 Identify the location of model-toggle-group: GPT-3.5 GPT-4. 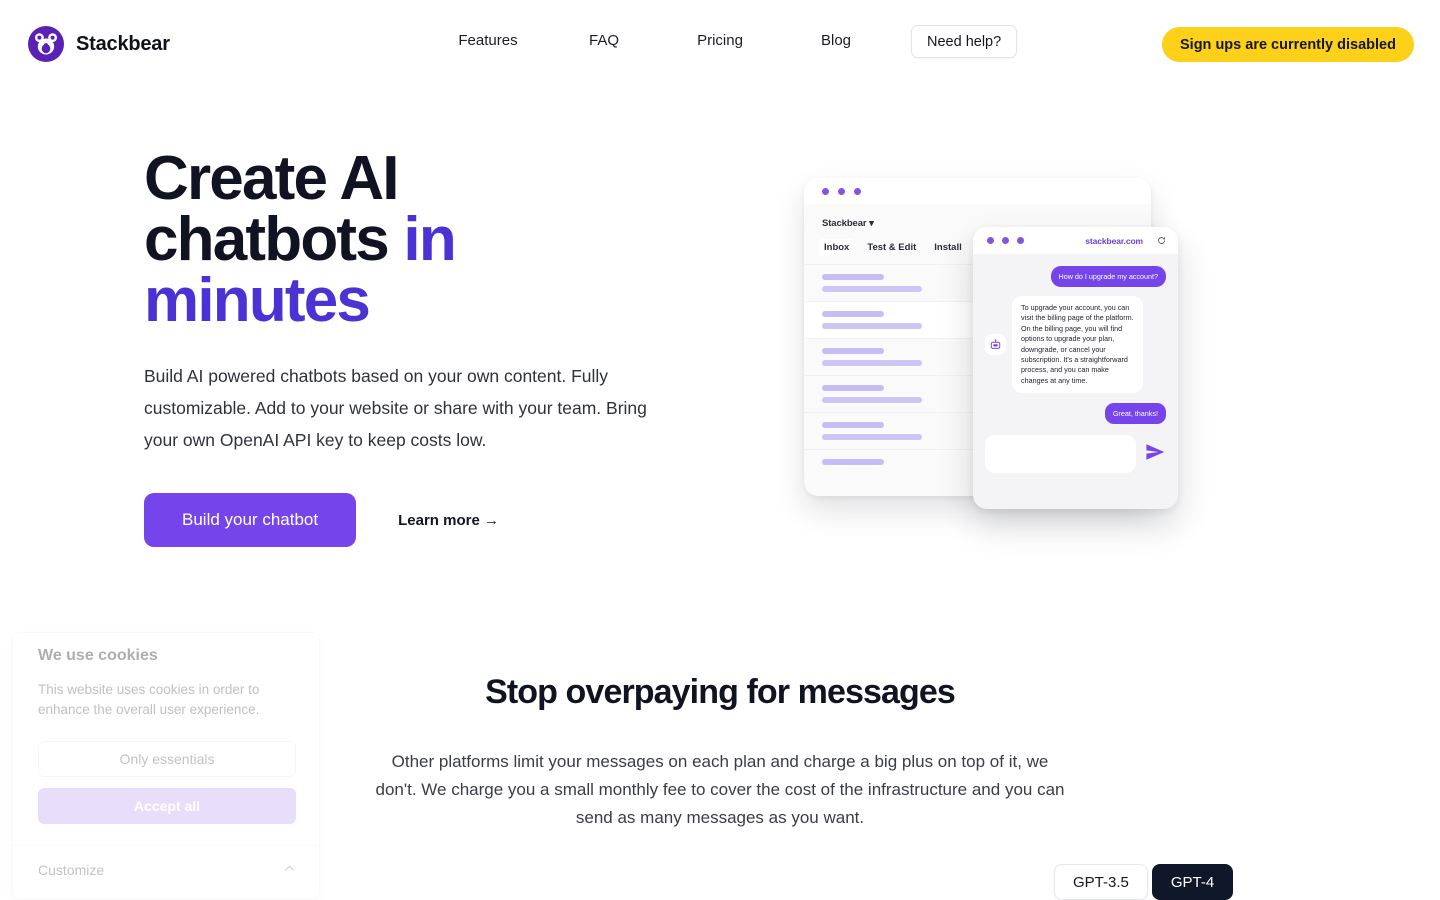
(1144, 882).